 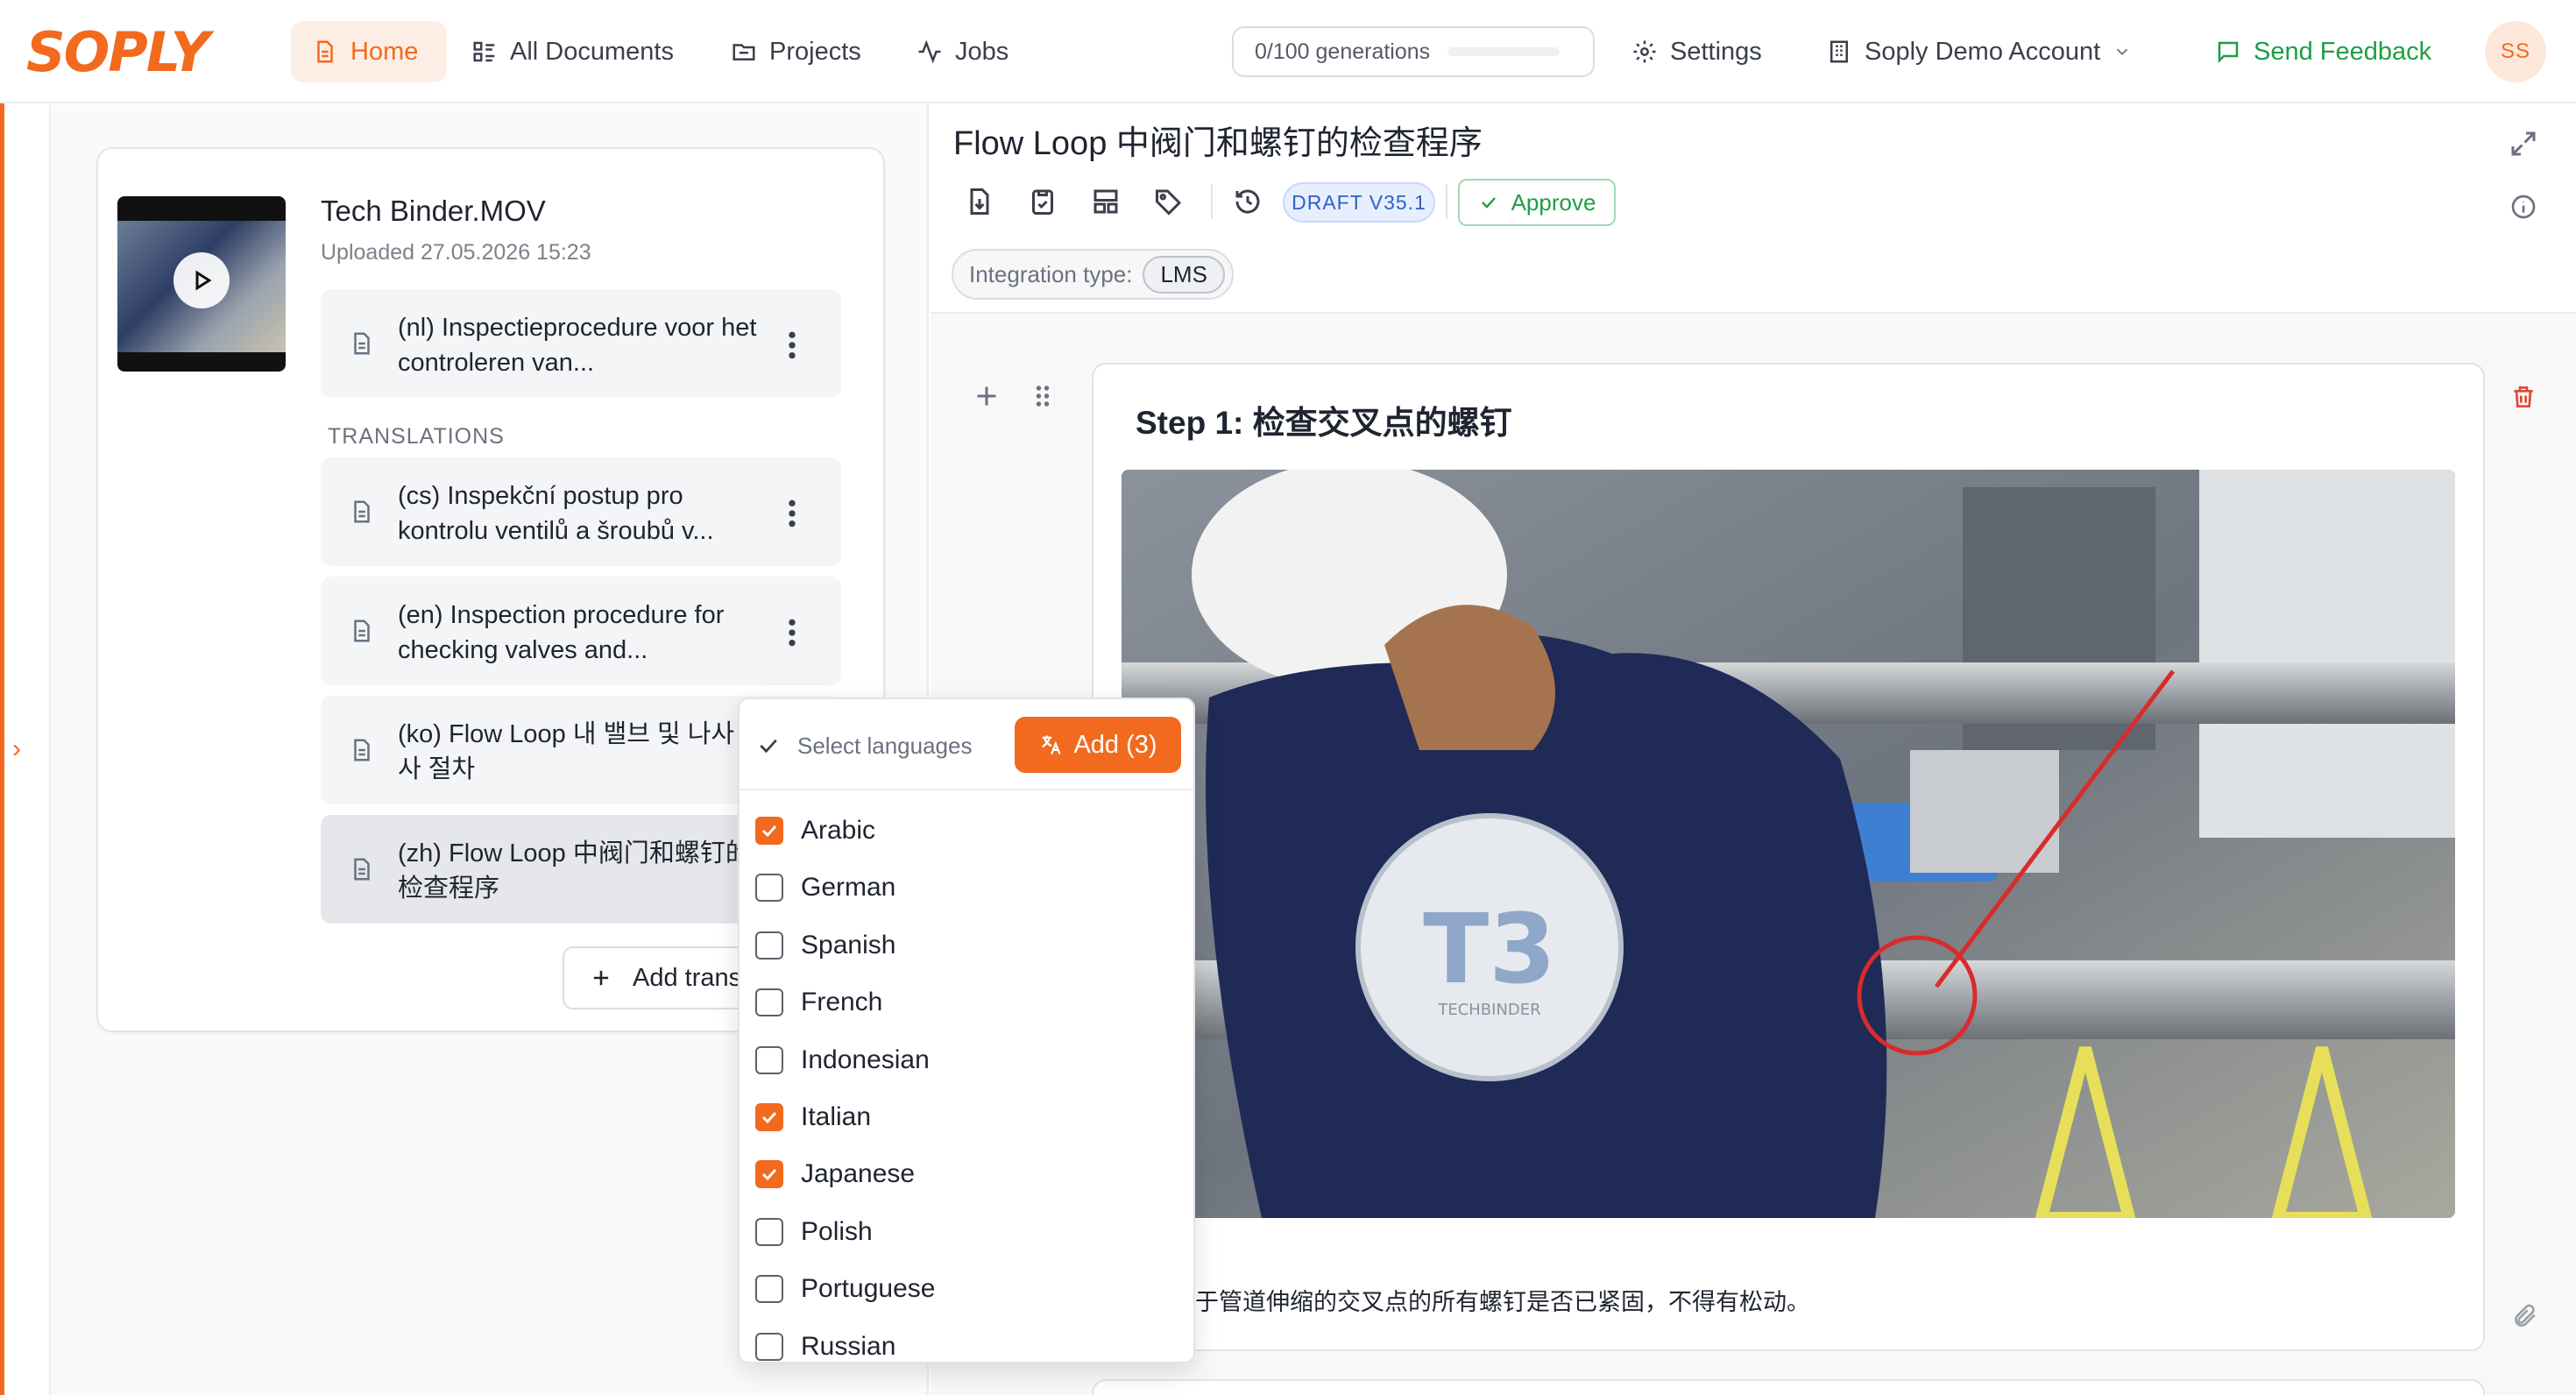 What do you see at coordinates (687, 977) in the screenshot?
I see `add-translation-label: Add trans` at bounding box center [687, 977].